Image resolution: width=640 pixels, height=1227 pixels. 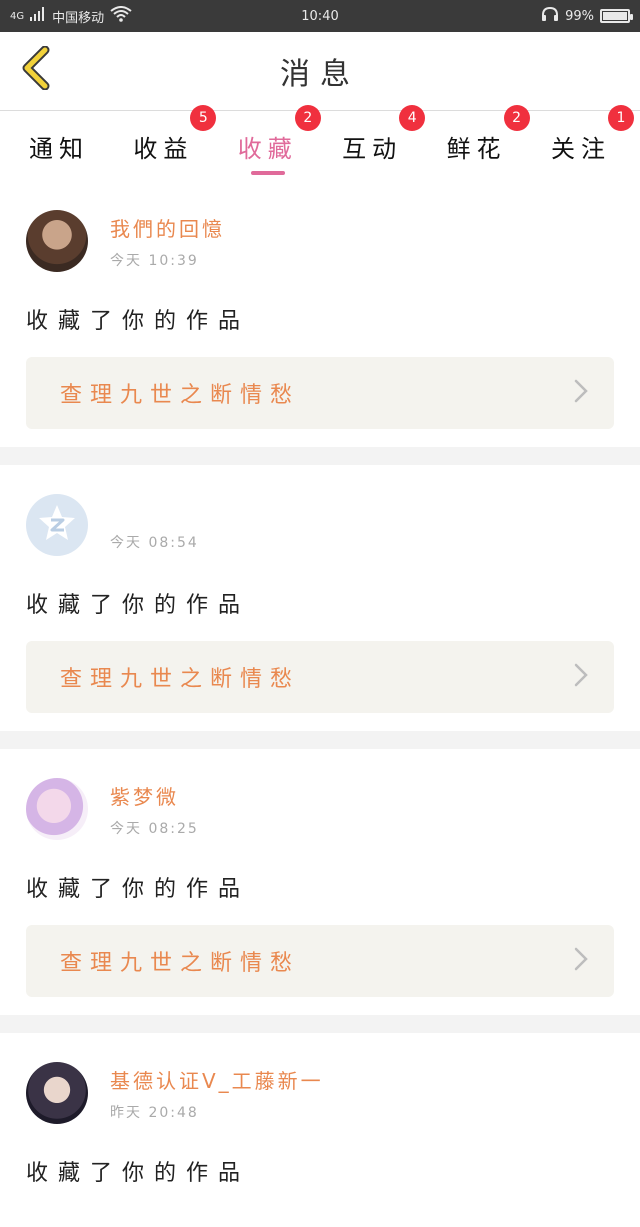 What do you see at coordinates (580, 149) in the screenshot?
I see `tab-label: 关注` at bounding box center [580, 149].